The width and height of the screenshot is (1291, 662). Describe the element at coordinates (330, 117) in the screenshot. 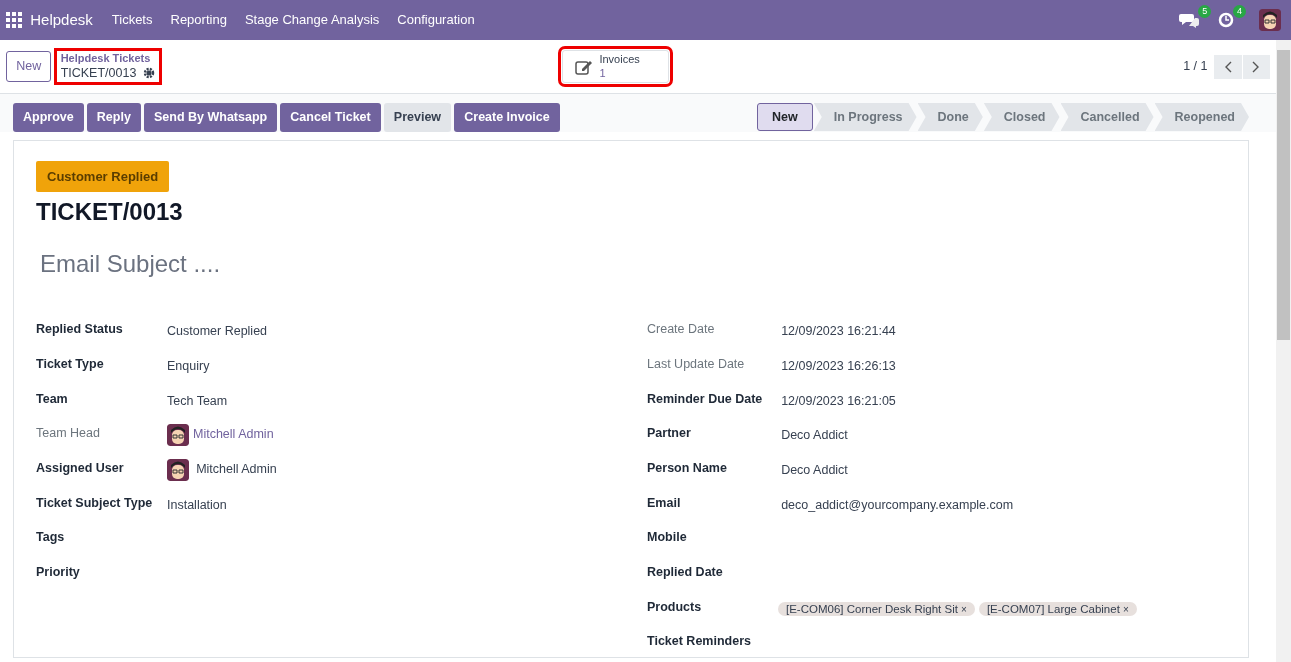

I see `action-button: Cancel Ticket` at that location.